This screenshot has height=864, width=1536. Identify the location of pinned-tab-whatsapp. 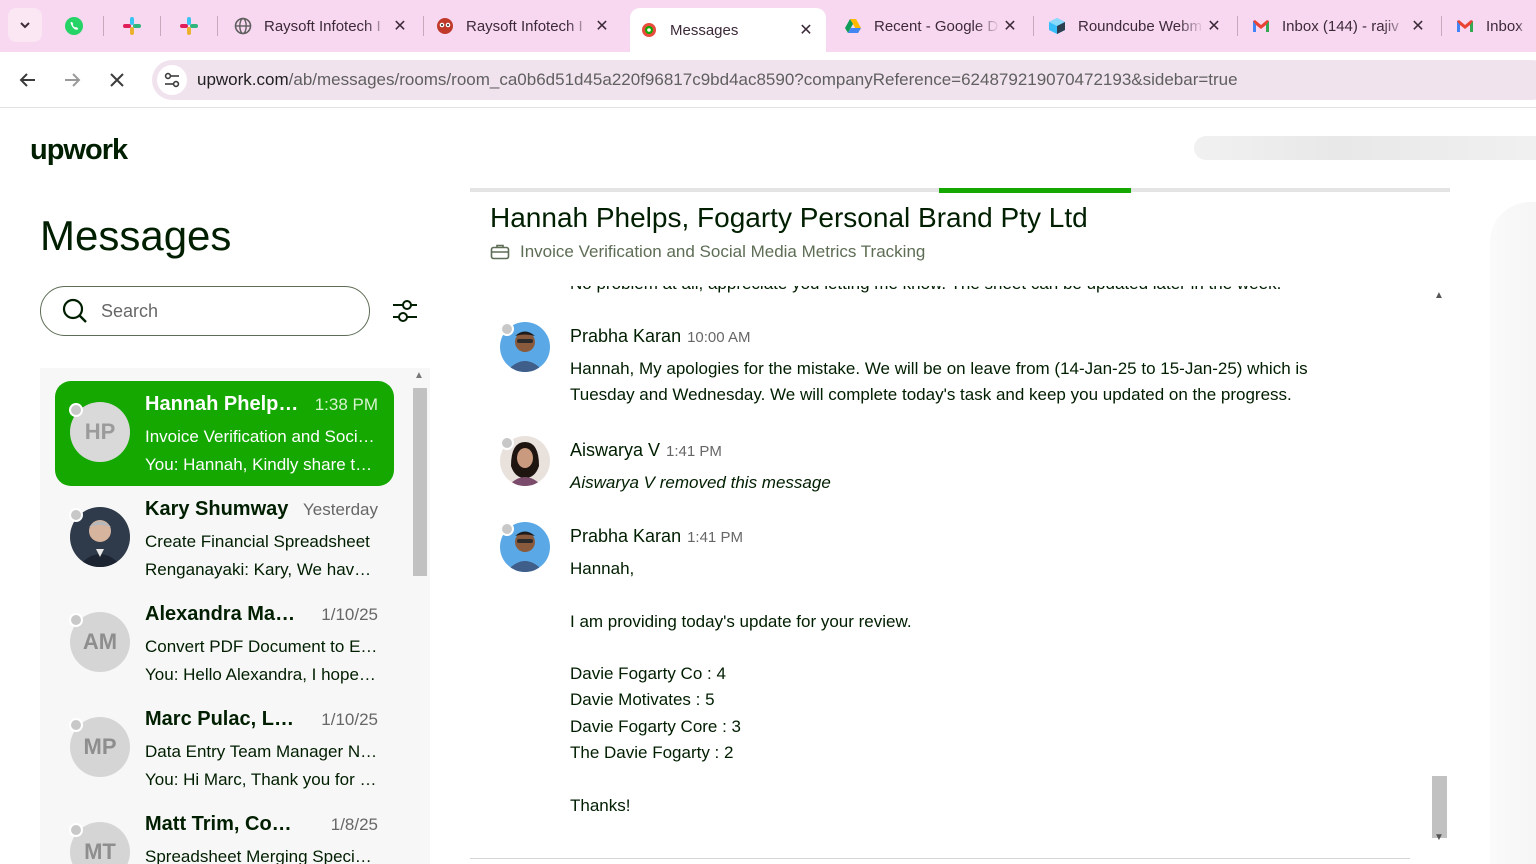
(74, 26).